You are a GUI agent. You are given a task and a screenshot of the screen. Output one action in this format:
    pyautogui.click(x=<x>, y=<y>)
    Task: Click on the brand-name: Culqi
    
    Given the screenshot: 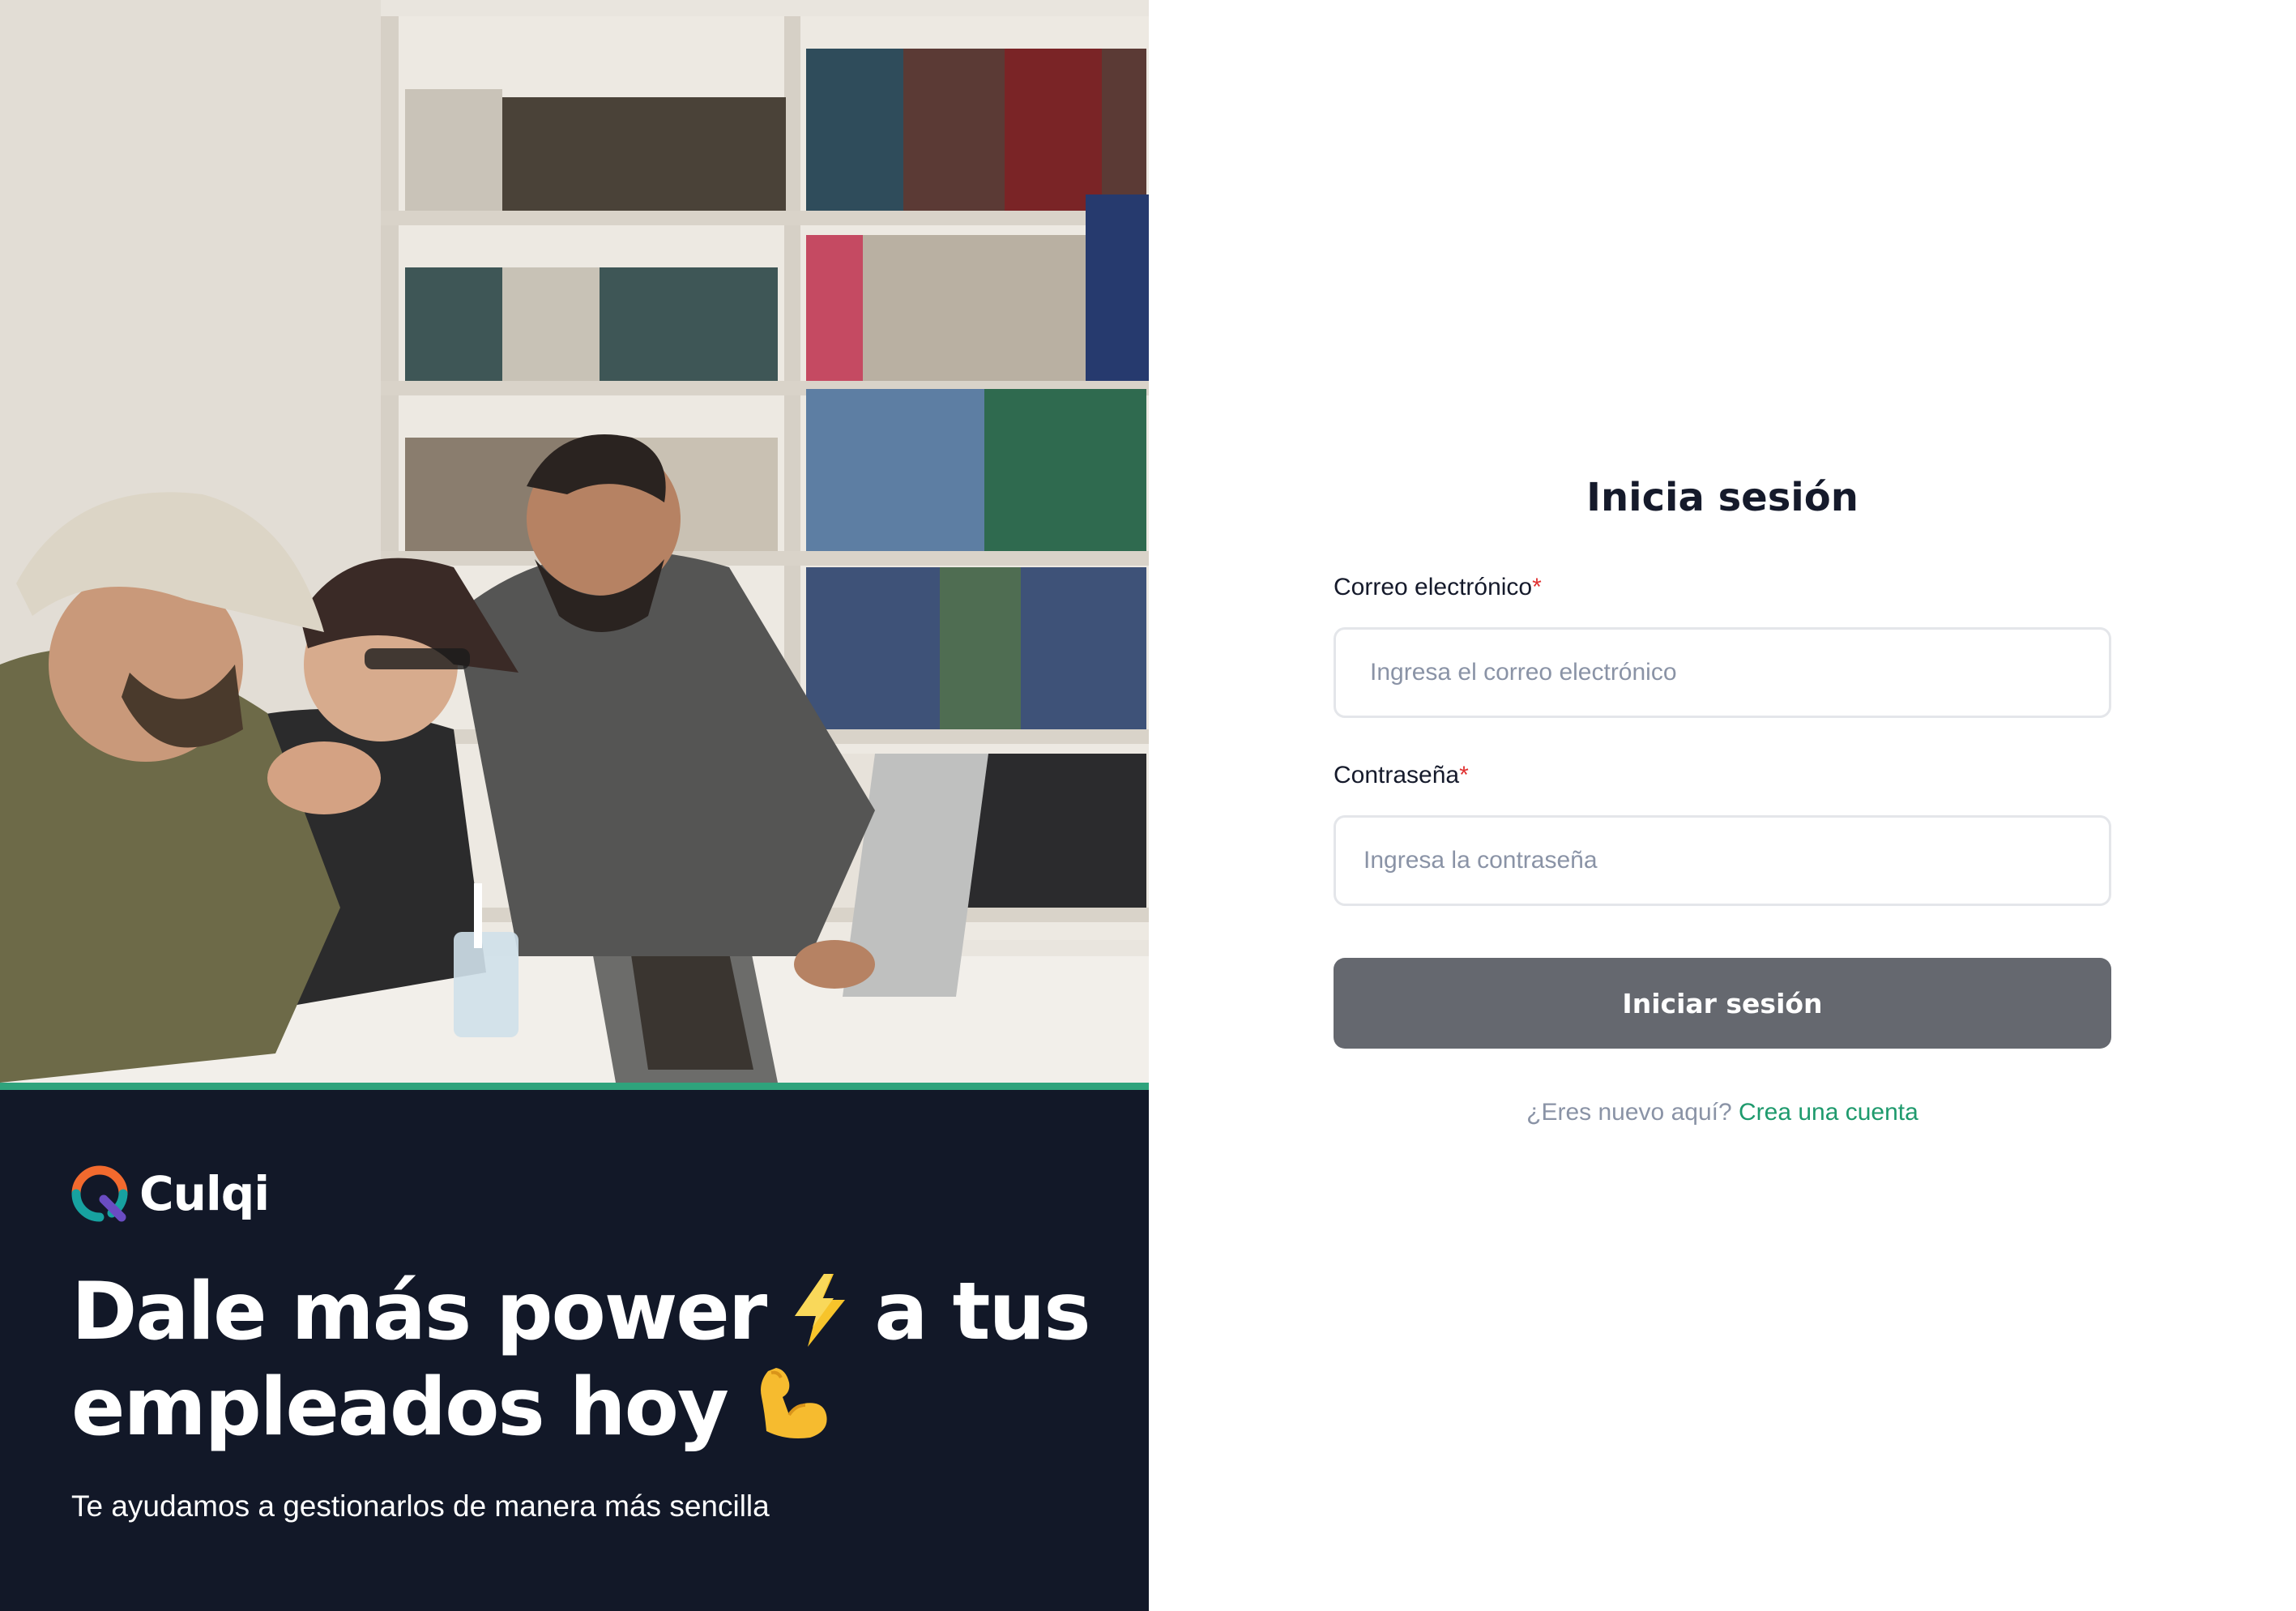 What is the action you would take?
    pyautogui.click(x=204, y=1193)
    